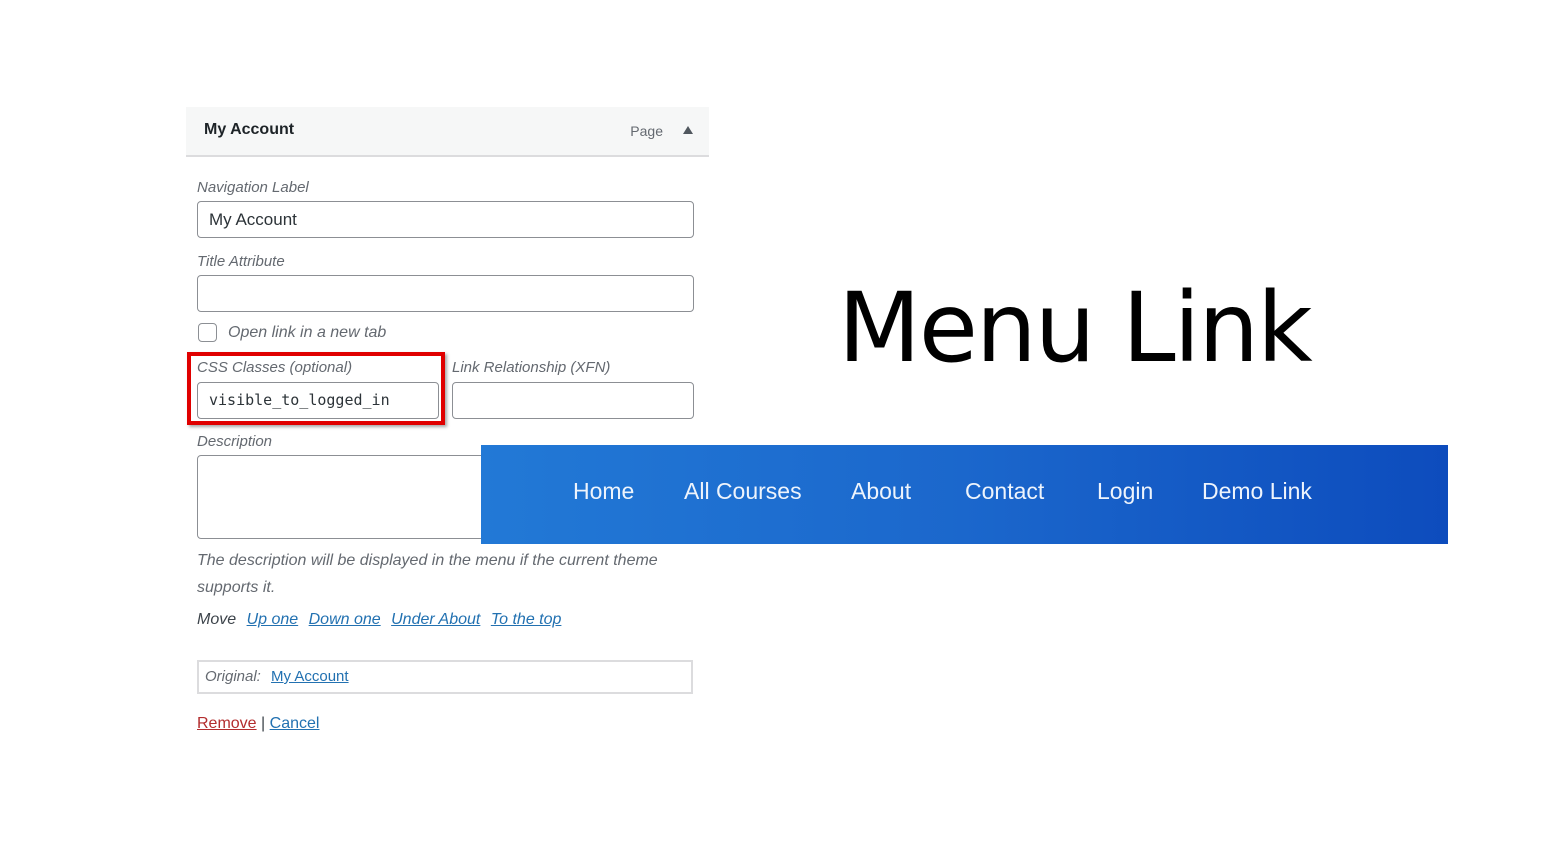 The height and width of the screenshot is (857, 1562). What do you see at coordinates (445, 219) in the screenshot?
I see `navigation-label-input: My Account` at bounding box center [445, 219].